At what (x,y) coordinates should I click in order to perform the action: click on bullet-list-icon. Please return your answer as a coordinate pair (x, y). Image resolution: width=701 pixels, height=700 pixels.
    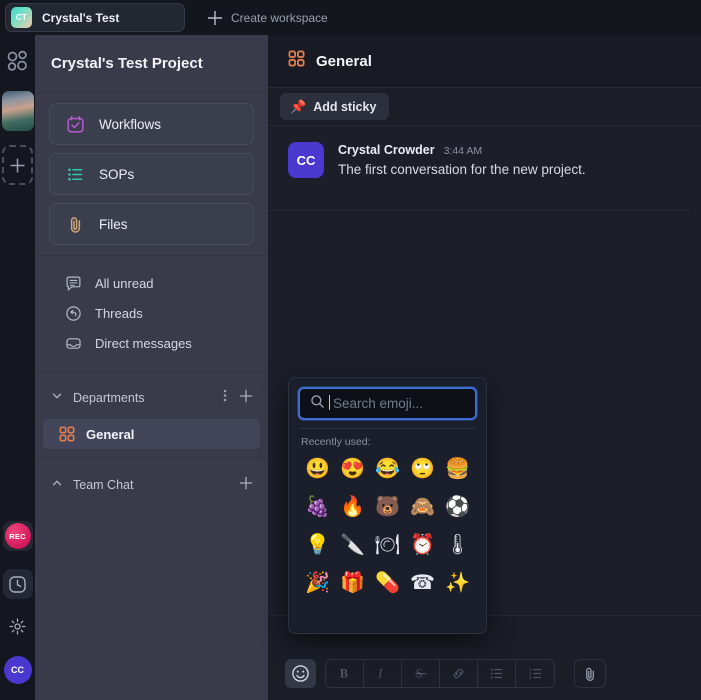
    Looking at the image, I should click on (497, 673).